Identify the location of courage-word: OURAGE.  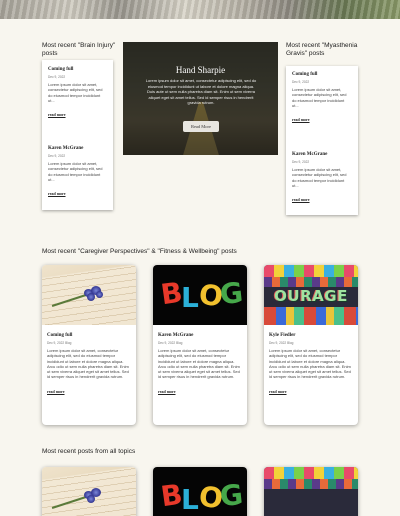
(311, 296).